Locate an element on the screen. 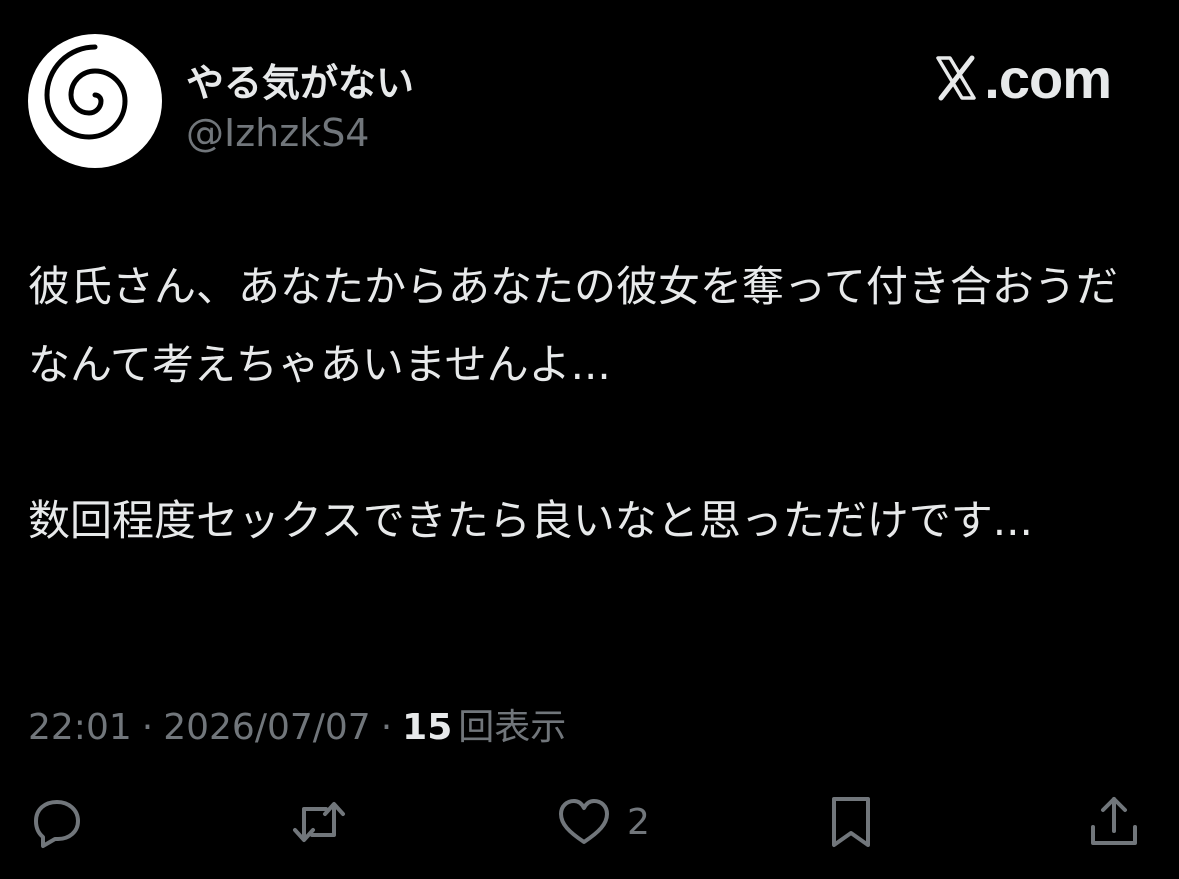 The height and width of the screenshot is (879, 1179). bookmark-button is located at coordinates (851, 822).